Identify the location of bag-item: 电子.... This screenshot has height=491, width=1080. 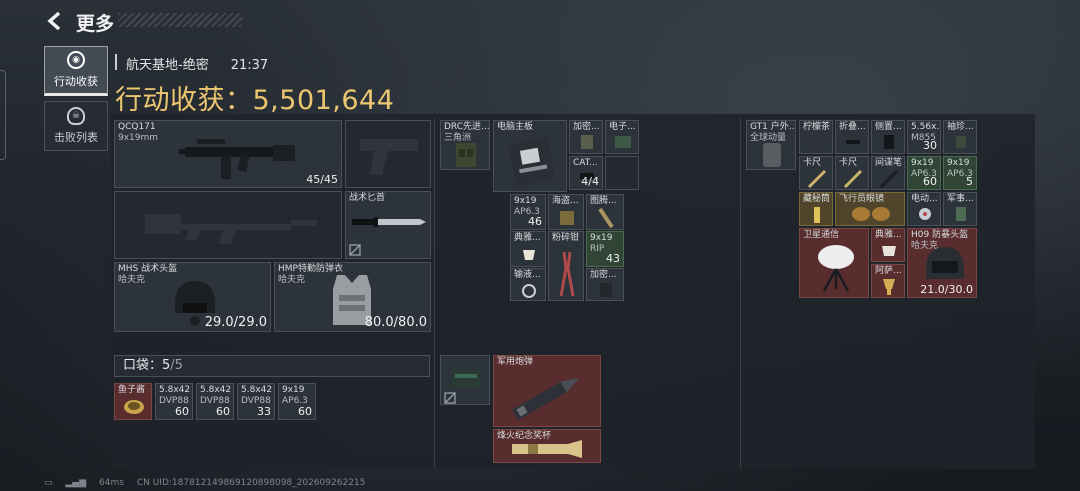
(622, 137).